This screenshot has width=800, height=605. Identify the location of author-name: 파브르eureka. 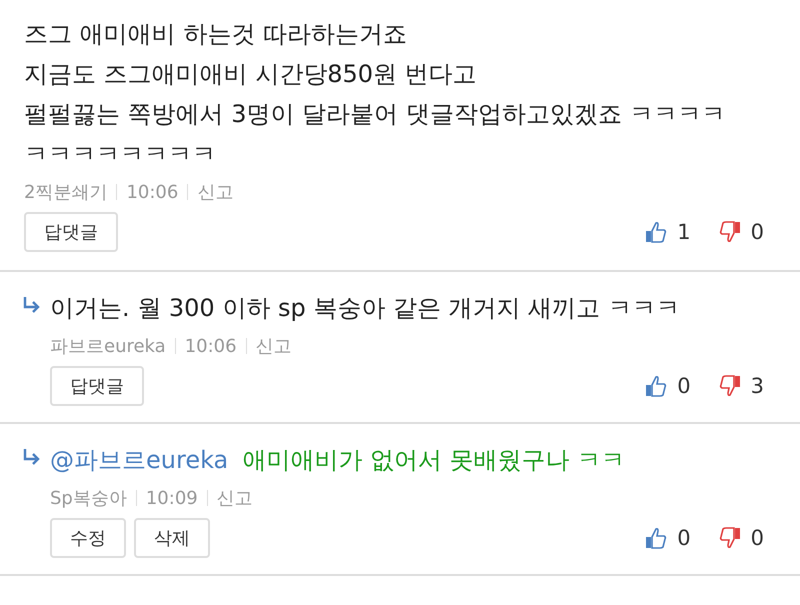
(108, 346).